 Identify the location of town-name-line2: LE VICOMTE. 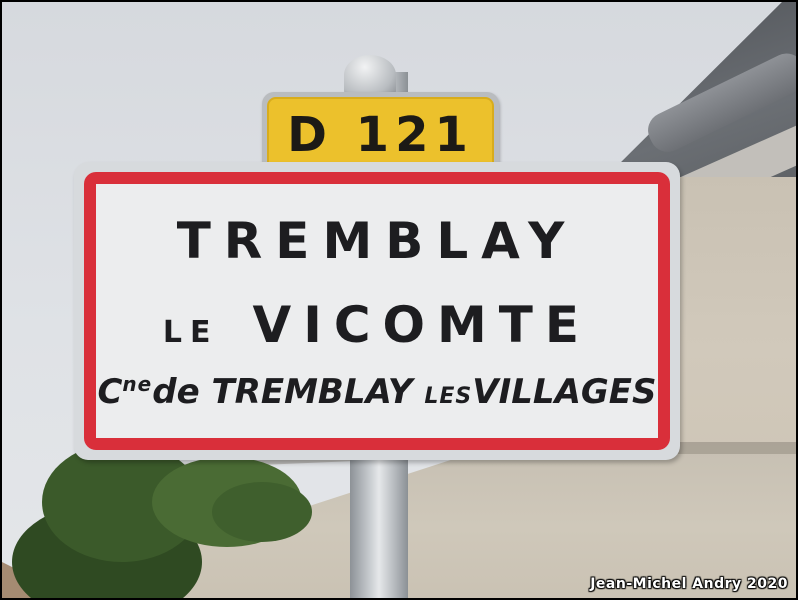
(377, 325).